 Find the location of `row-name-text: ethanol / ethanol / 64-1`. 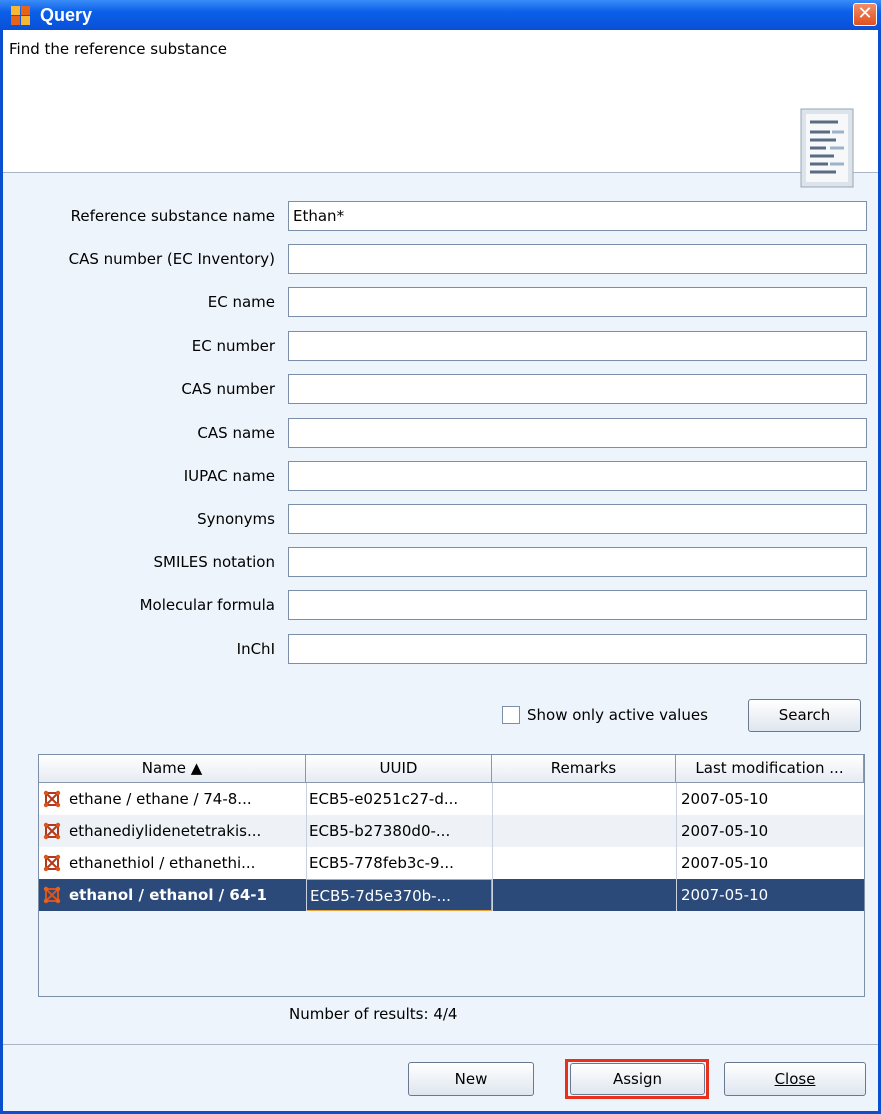

row-name-text: ethanol / ethanol / 64-1 is located at coordinates (168, 895).